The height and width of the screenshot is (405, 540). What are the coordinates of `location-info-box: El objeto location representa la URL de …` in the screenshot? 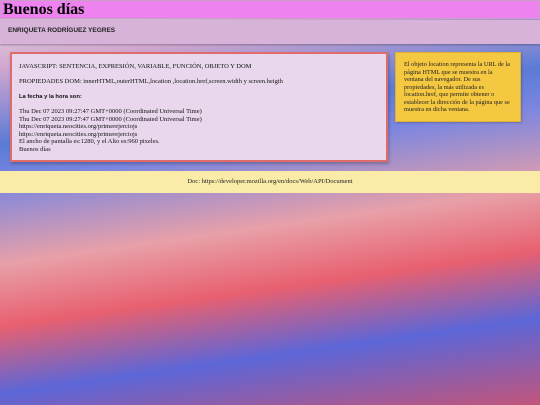 It's located at (458, 87).